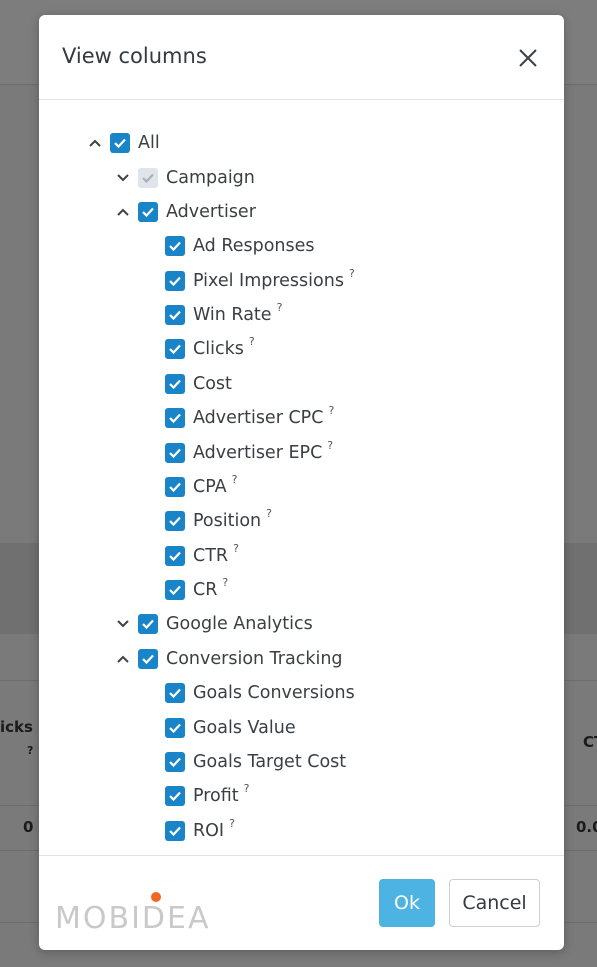 Image resolution: width=597 pixels, height=967 pixels. What do you see at coordinates (232, 315) in the screenshot?
I see `tree-label: Win Rate` at bounding box center [232, 315].